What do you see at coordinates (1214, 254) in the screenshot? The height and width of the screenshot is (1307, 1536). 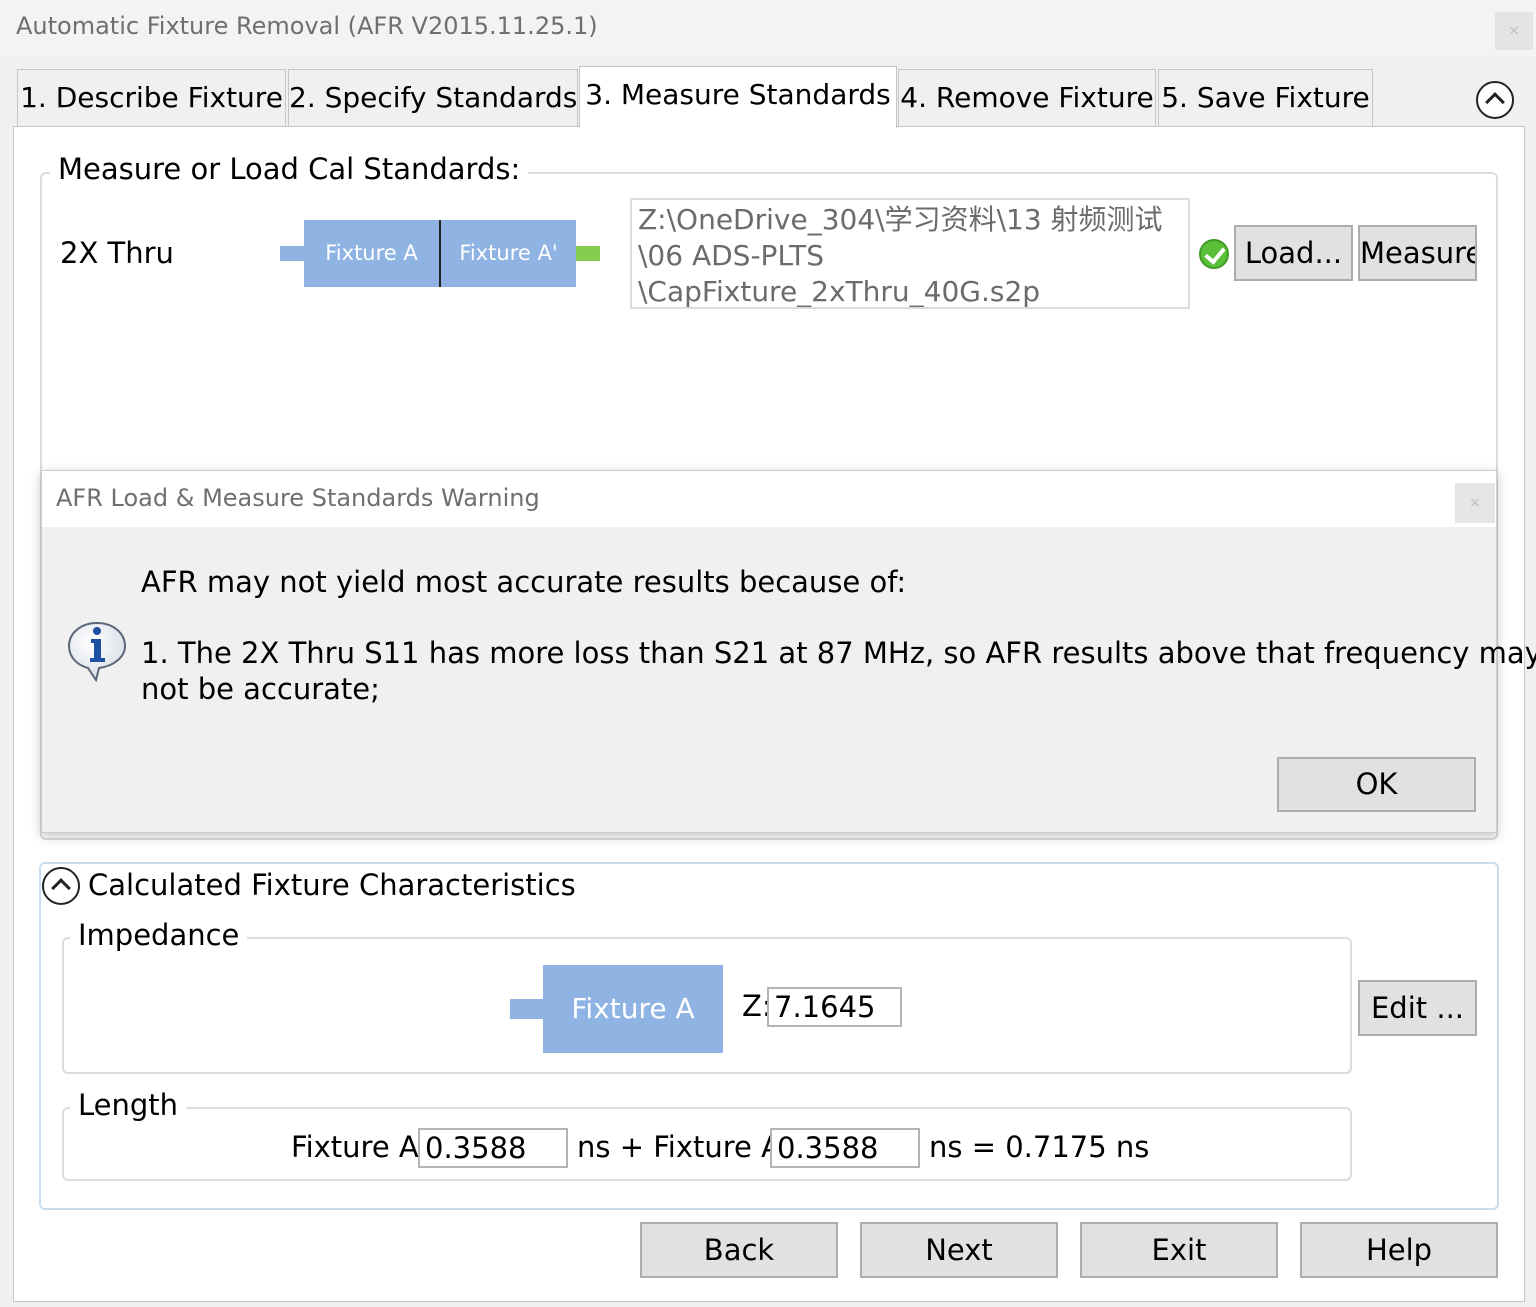 I see `check-ok-icon` at bounding box center [1214, 254].